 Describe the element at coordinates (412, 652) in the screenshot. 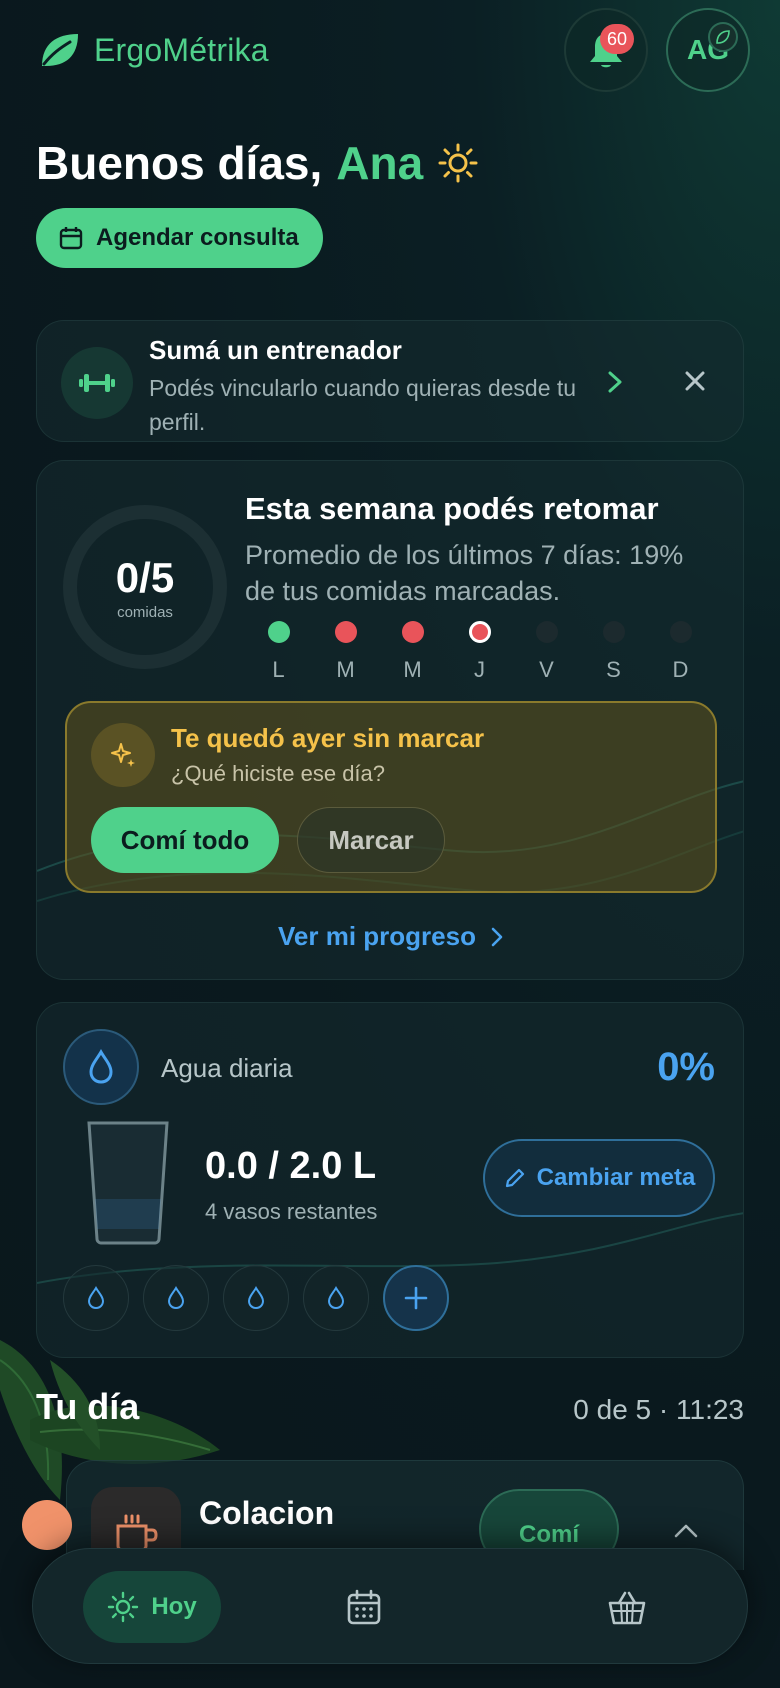

I see `day-2: M` at that location.